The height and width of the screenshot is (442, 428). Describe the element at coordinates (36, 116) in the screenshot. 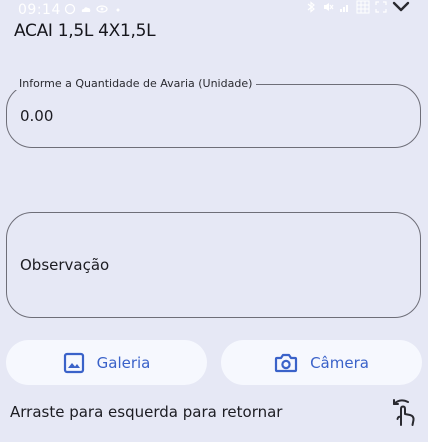

I see `quantity-field-value: 0.00` at that location.